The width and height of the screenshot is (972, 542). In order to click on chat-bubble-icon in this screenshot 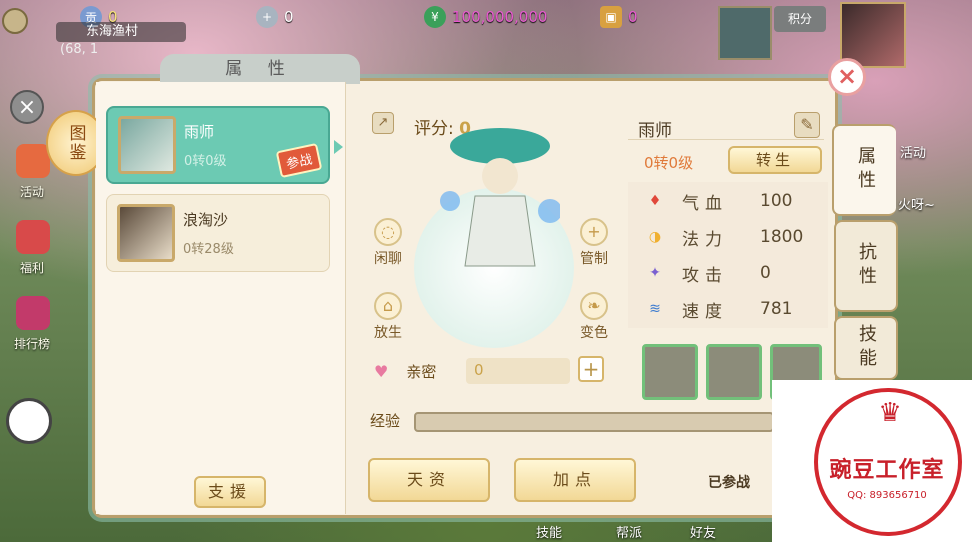, I will do `click(29, 421)`.